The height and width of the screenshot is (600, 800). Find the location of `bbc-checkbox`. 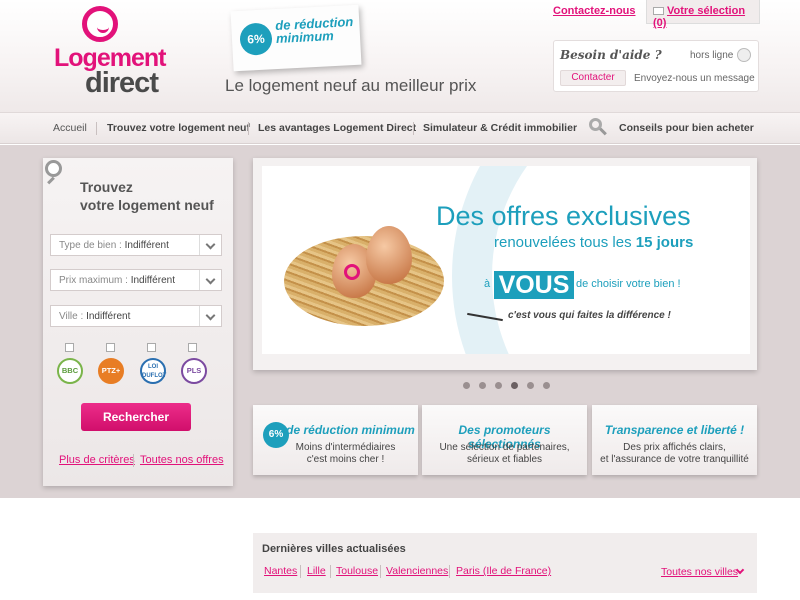

bbc-checkbox is located at coordinates (69, 347).